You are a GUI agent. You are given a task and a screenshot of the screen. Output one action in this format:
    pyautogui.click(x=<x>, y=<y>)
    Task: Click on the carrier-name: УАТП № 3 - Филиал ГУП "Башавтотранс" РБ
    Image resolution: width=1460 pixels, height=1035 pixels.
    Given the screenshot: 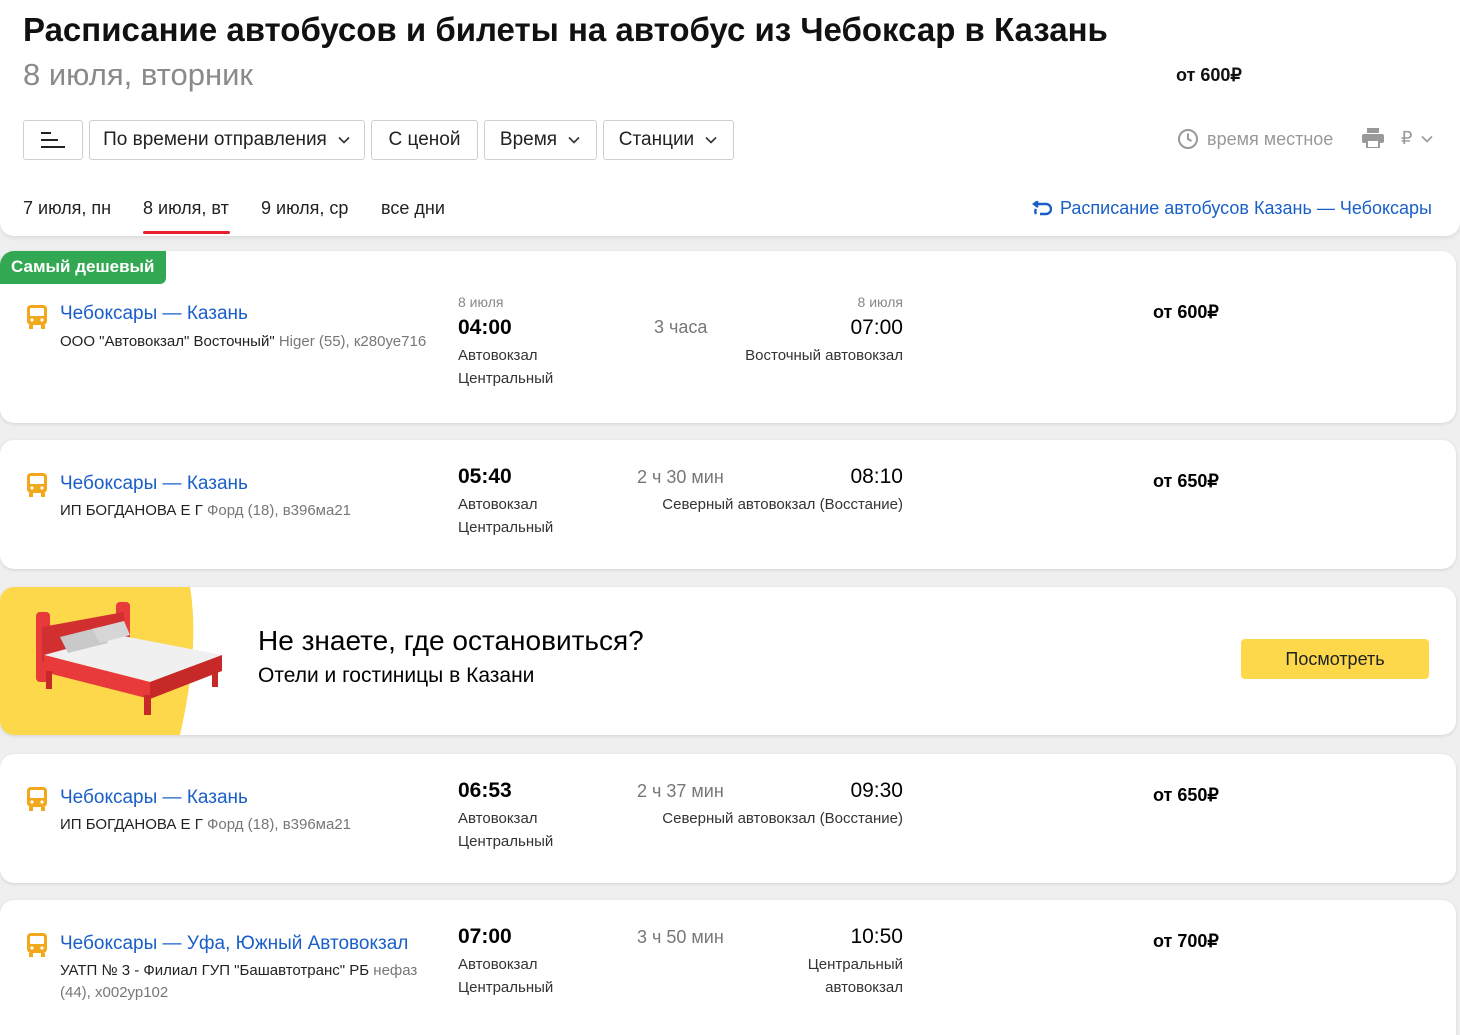 What is the action you would take?
    pyautogui.click(x=215, y=970)
    